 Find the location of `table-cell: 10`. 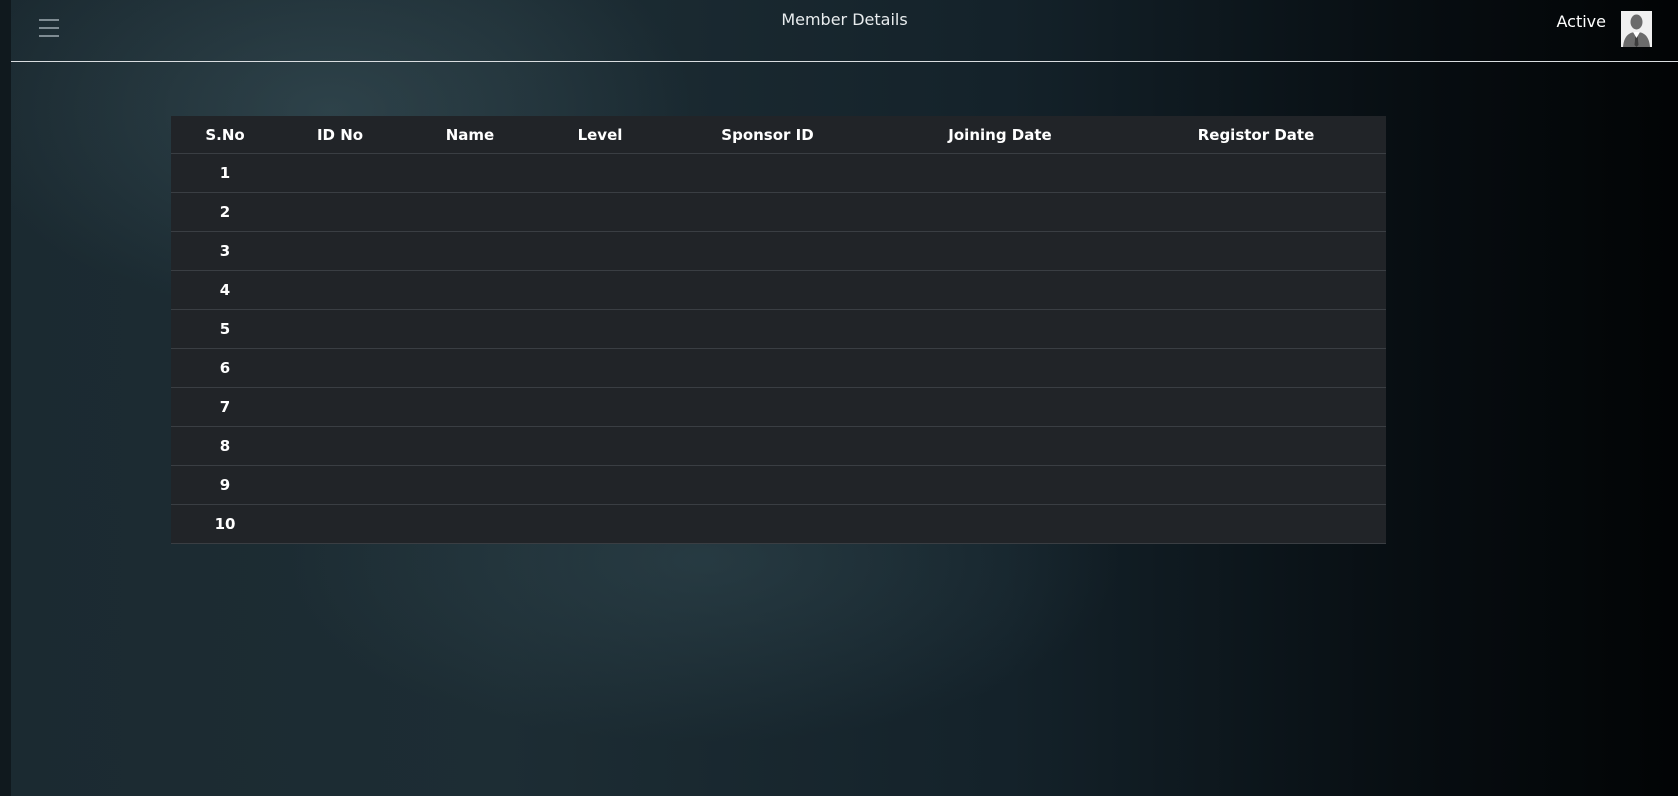

table-cell: 10 is located at coordinates (225, 524).